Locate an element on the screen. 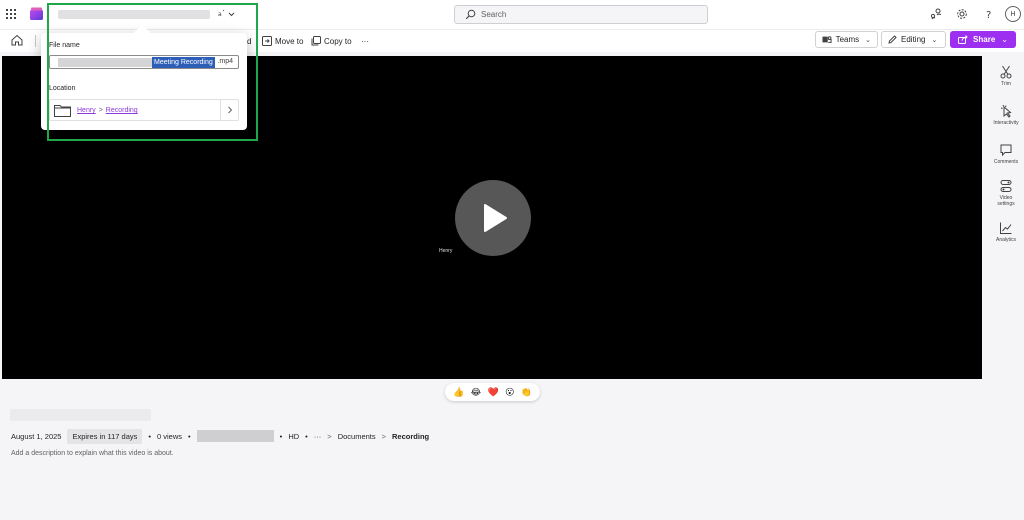 The width and height of the screenshot is (1024, 520). analytics-chart-icon is located at coordinates (1006, 228).